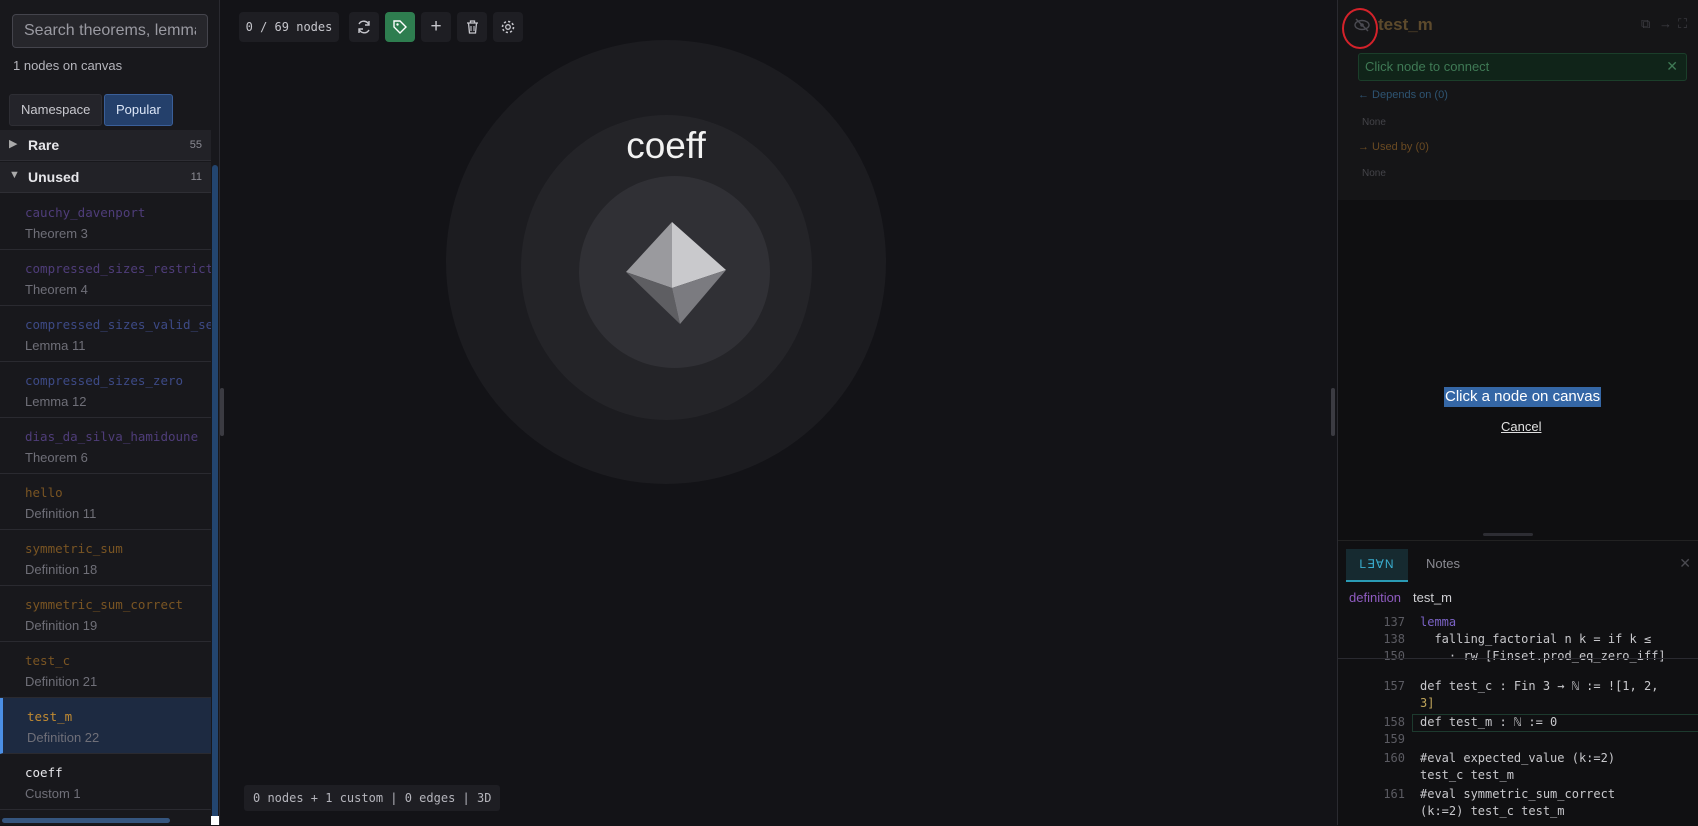 The width and height of the screenshot is (1698, 826). What do you see at coordinates (1394, 739) in the screenshot?
I see `line-number: 159` at bounding box center [1394, 739].